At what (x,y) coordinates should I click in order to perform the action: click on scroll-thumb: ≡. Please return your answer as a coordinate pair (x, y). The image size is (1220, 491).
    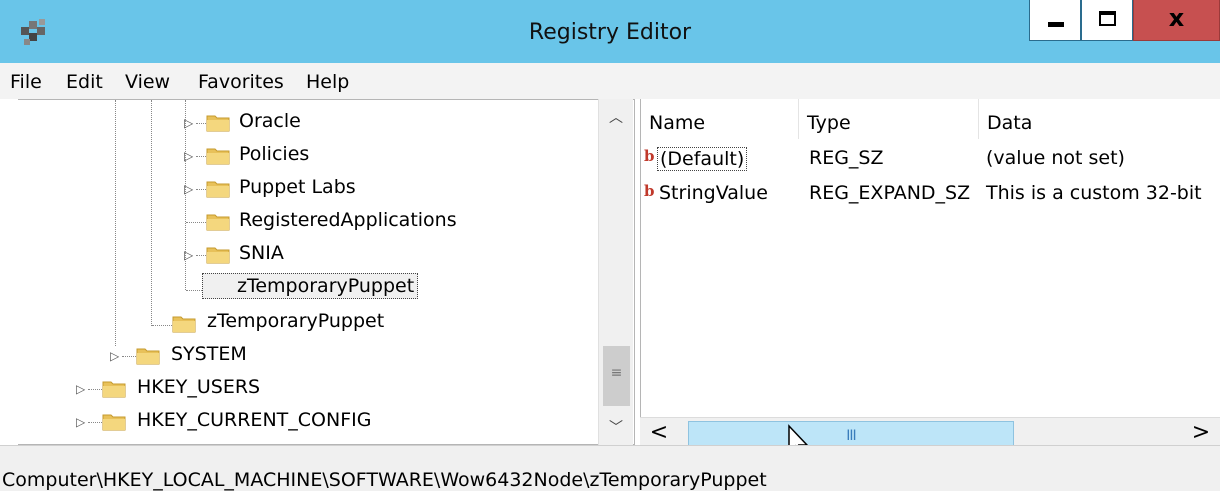
    Looking at the image, I should click on (616, 376).